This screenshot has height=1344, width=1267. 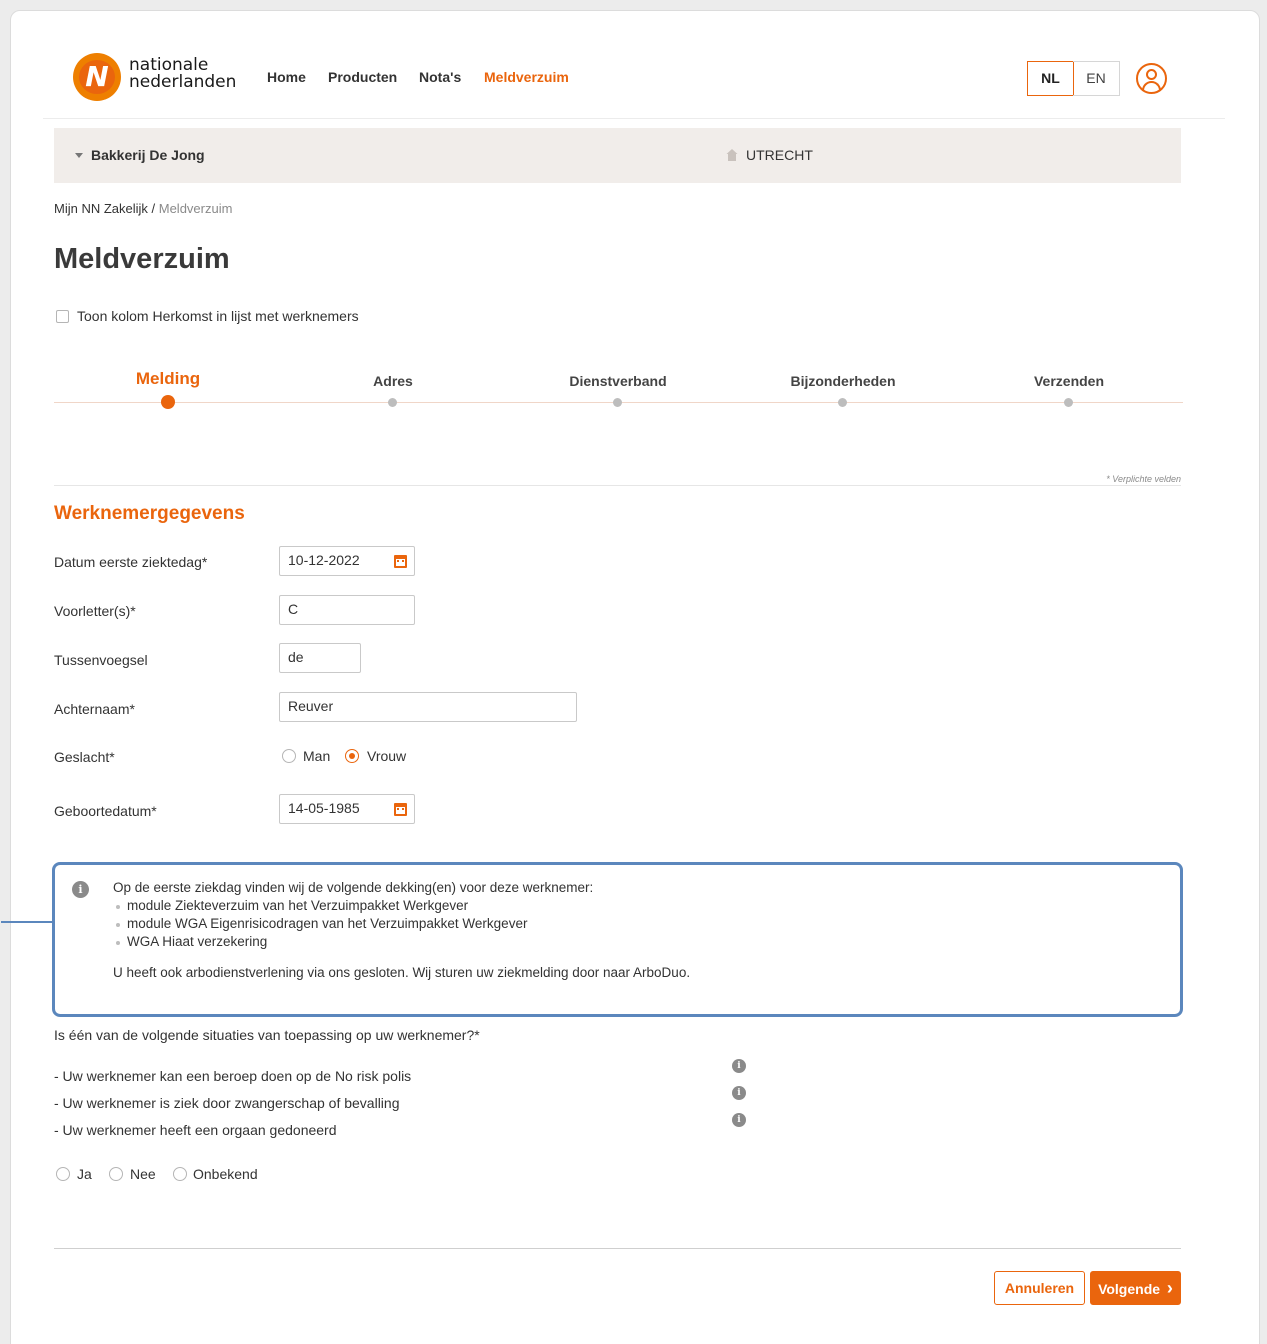 I want to click on lang-en-button: EN, so click(x=1096, y=78).